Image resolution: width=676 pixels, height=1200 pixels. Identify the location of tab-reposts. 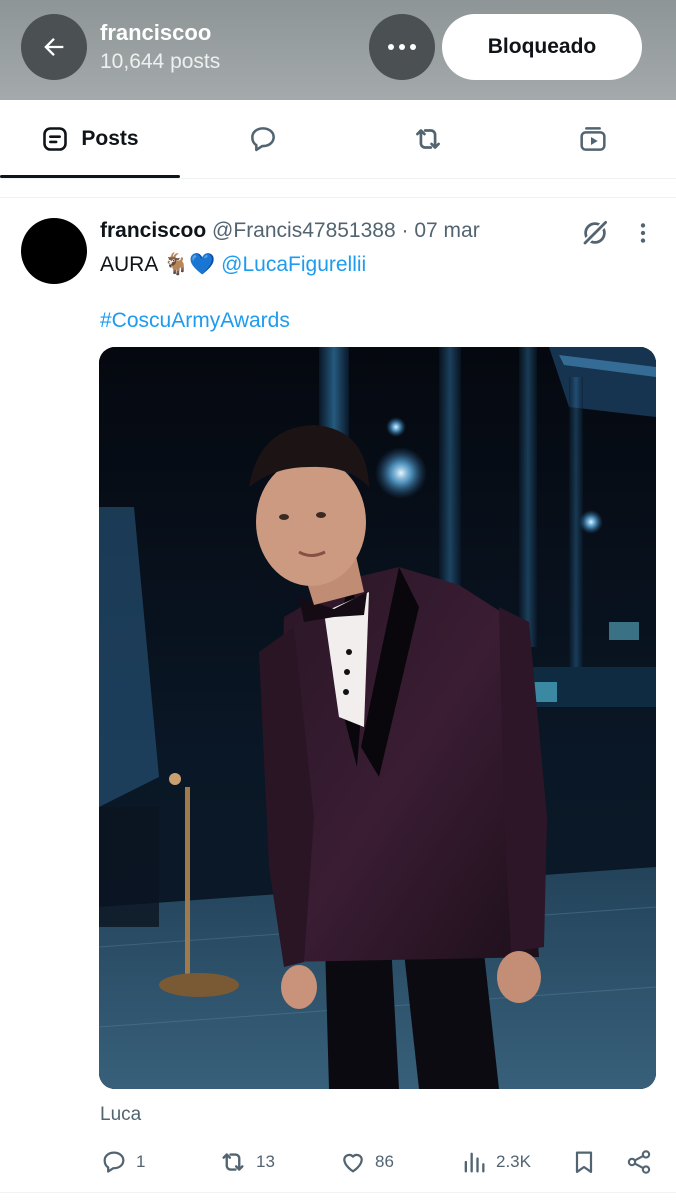
(428, 139).